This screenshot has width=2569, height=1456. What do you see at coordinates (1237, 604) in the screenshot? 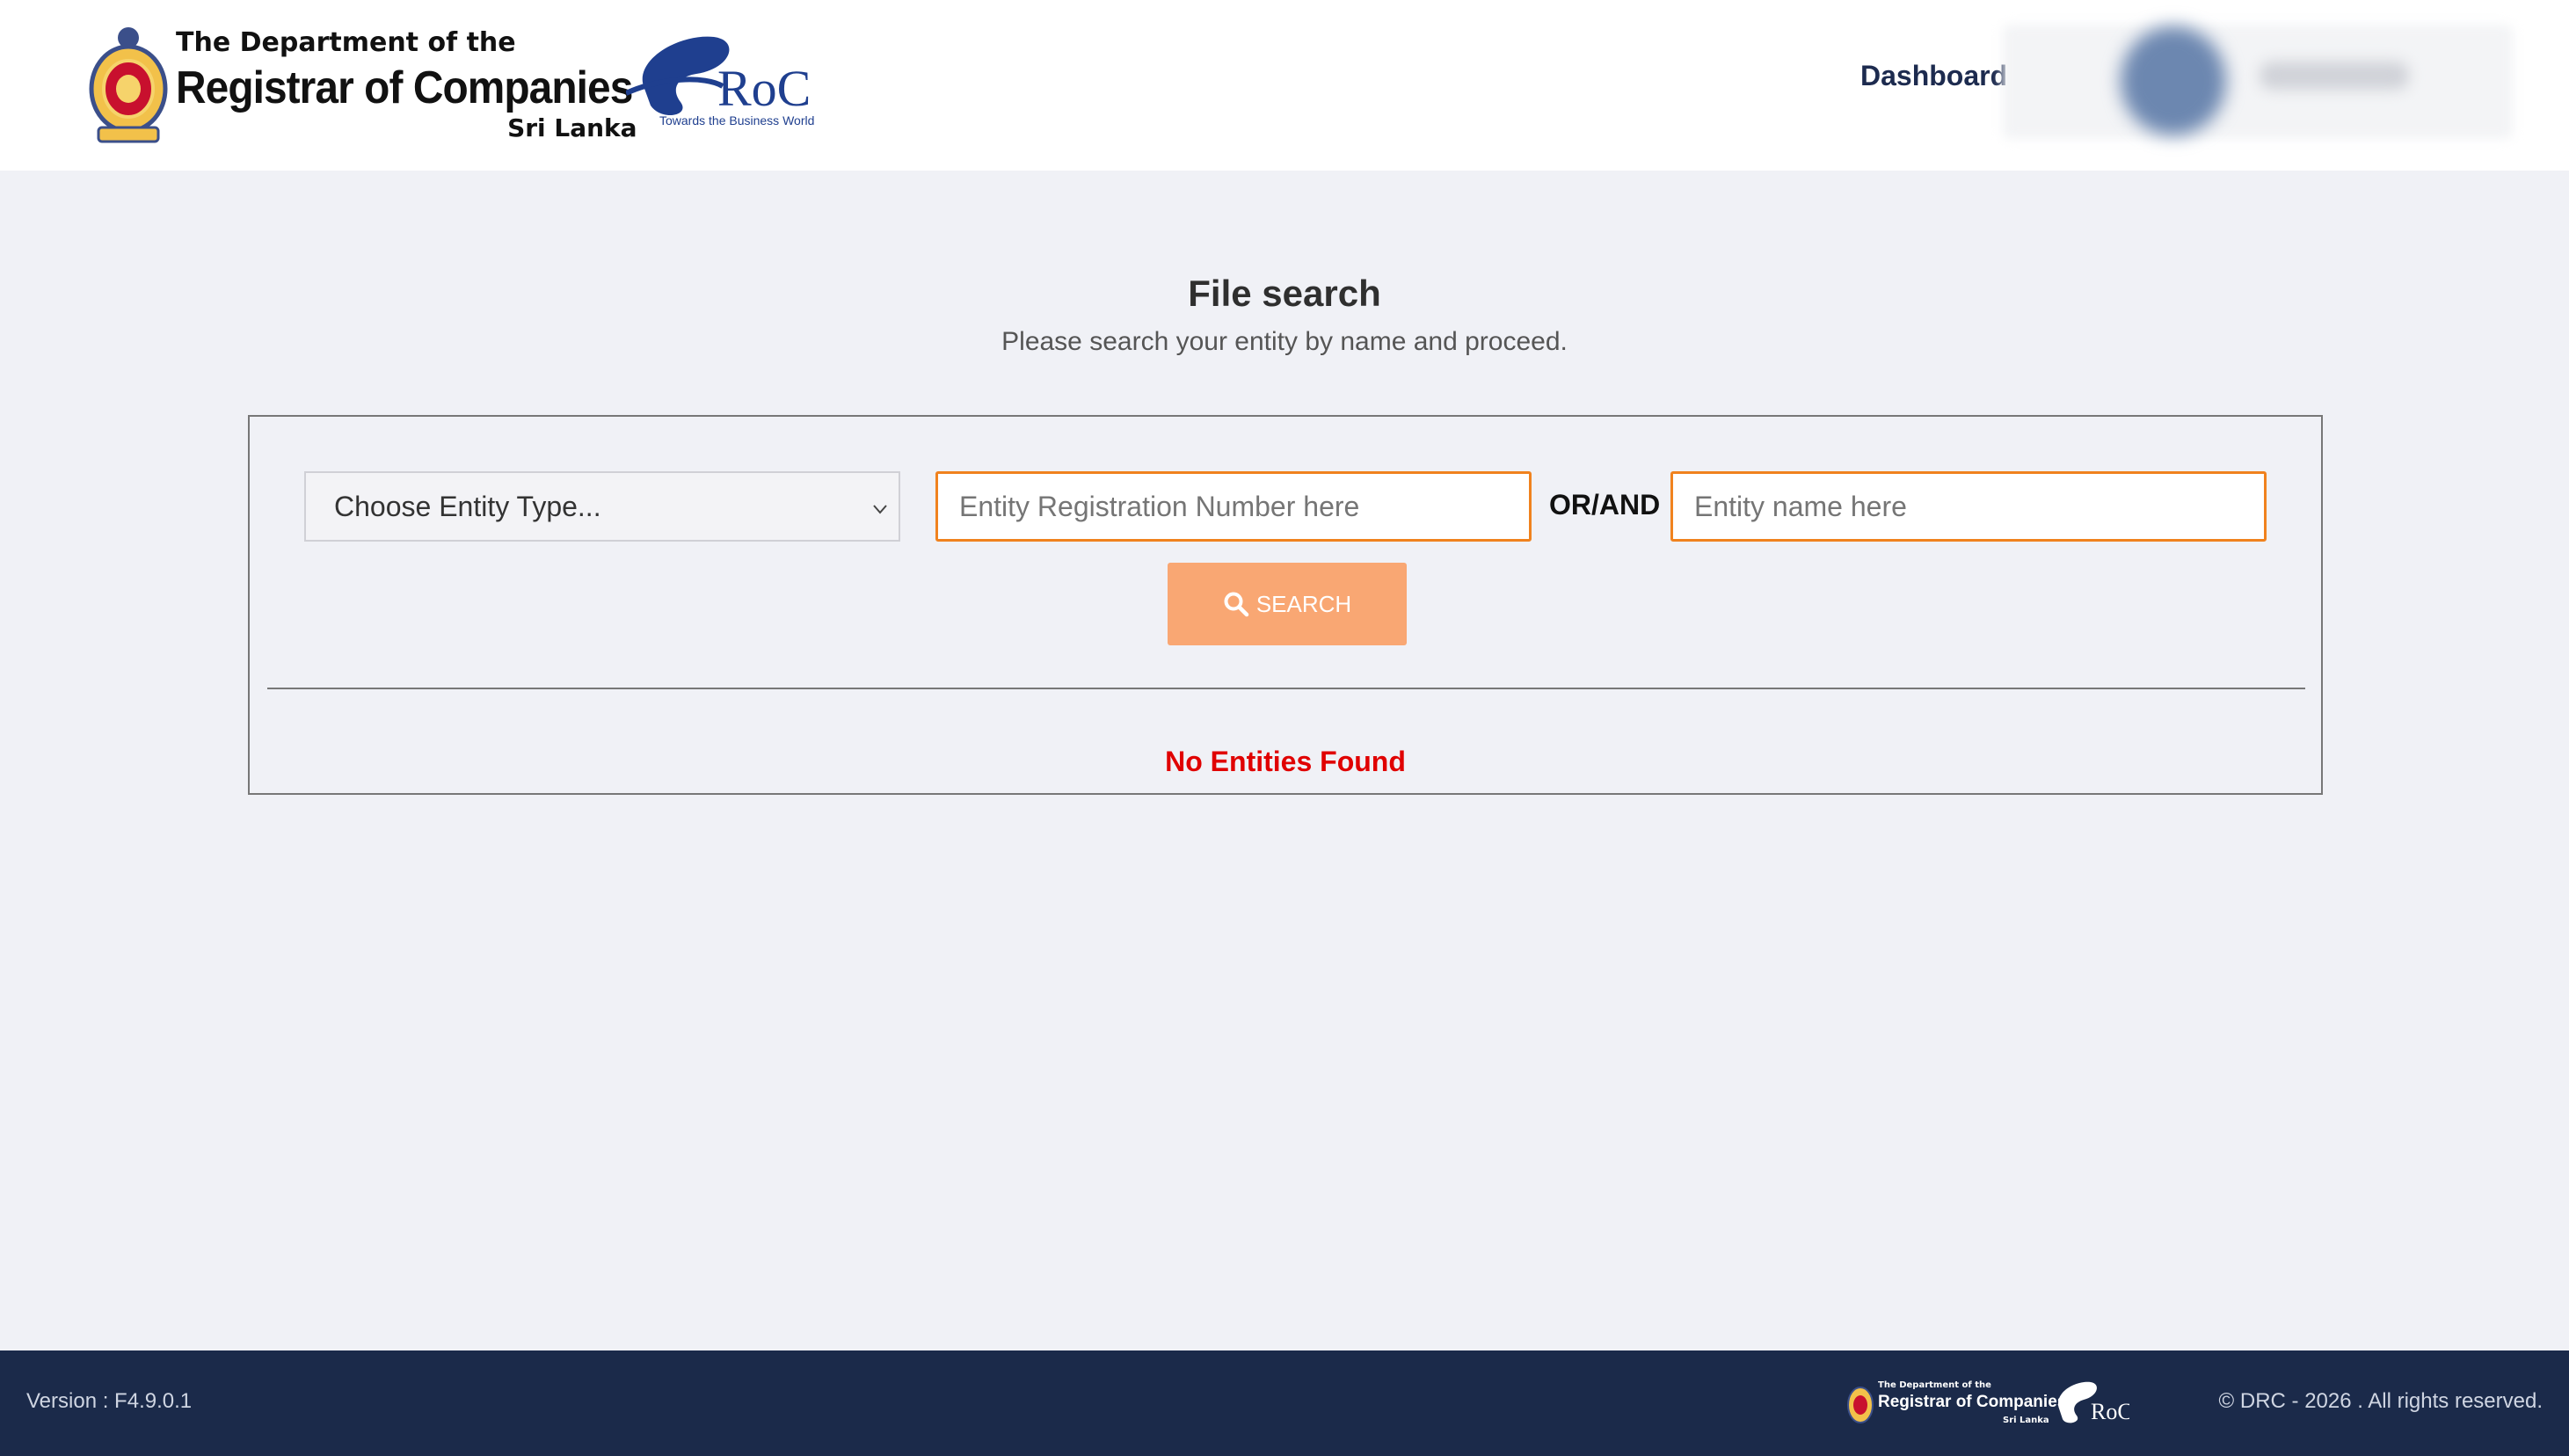
I see `search-icon` at bounding box center [1237, 604].